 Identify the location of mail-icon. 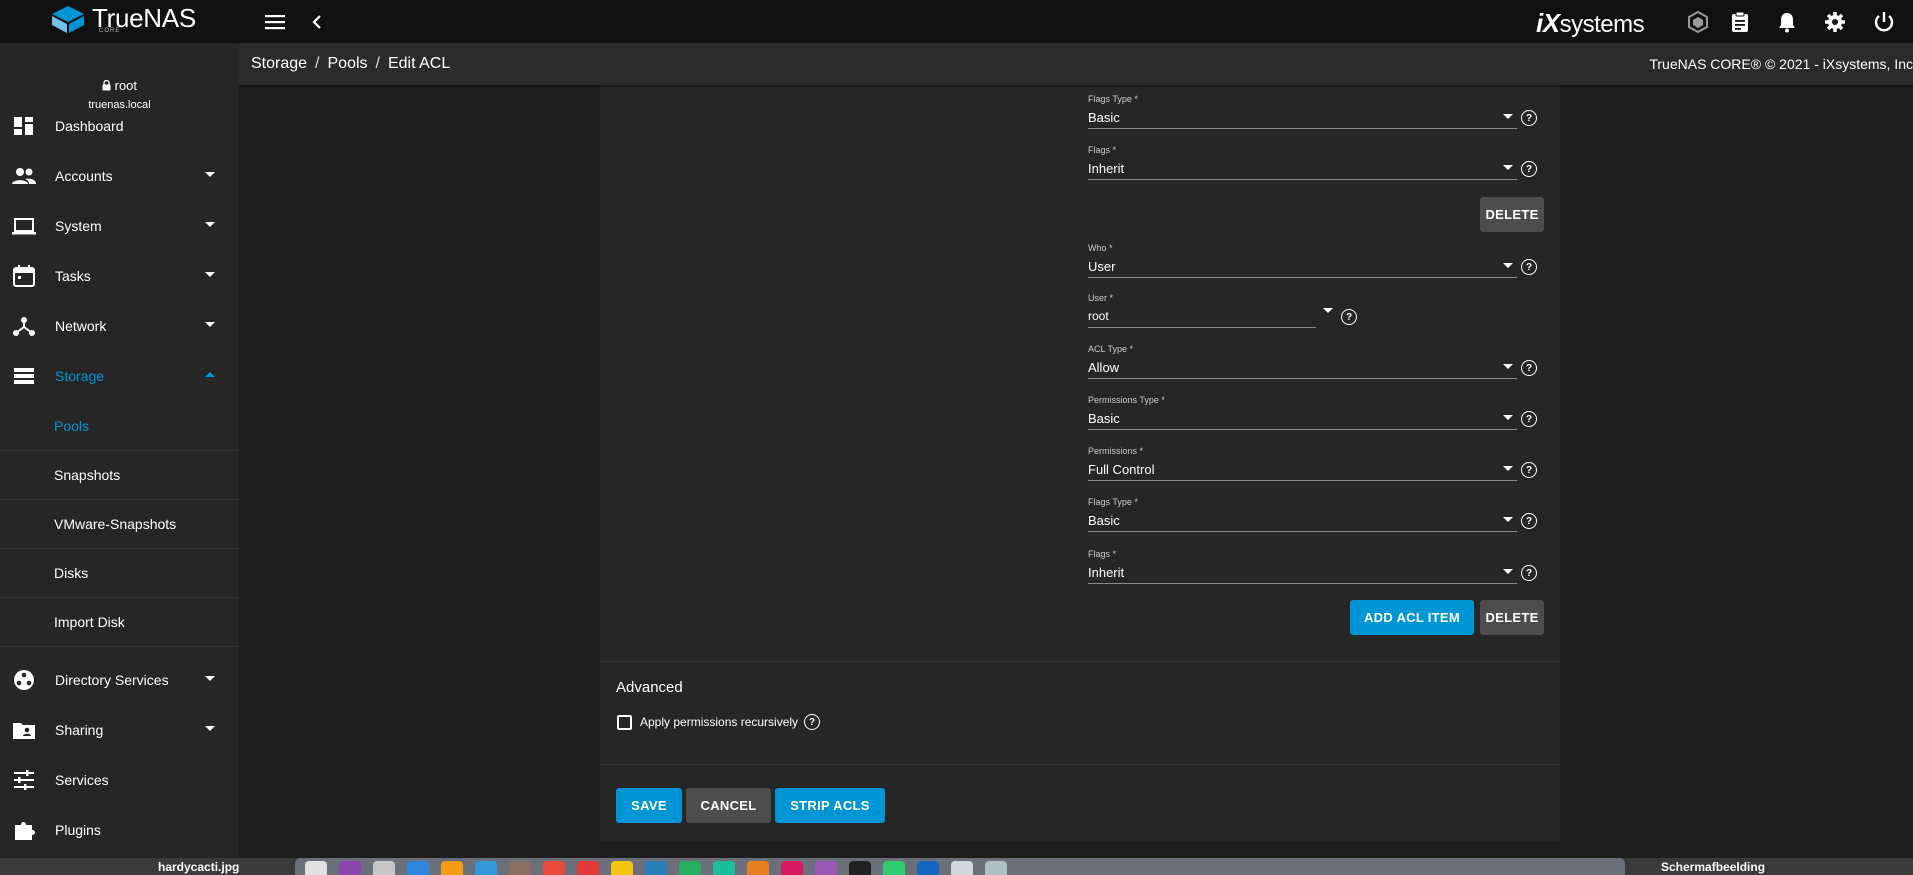
(486, 868).